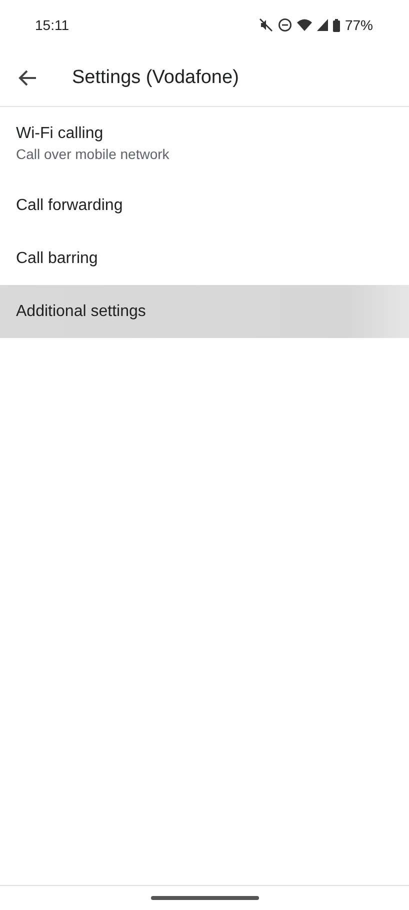 The height and width of the screenshot is (910, 409). What do you see at coordinates (28, 78) in the screenshot?
I see `back-arrow-icon` at bounding box center [28, 78].